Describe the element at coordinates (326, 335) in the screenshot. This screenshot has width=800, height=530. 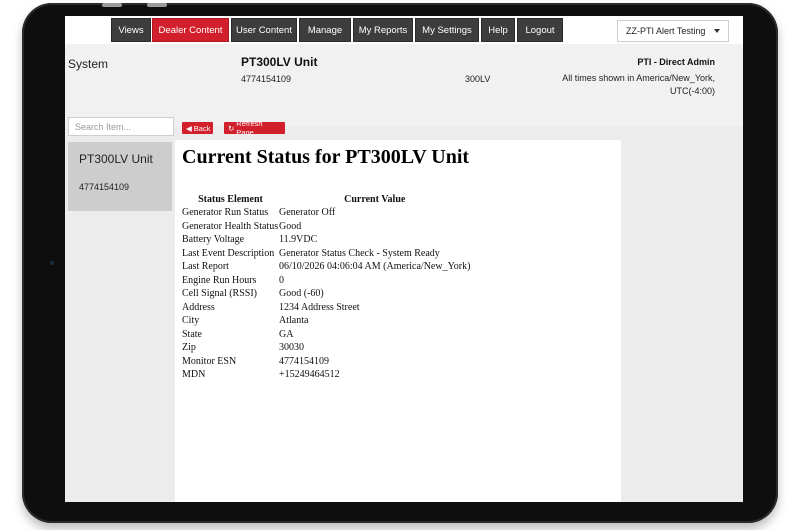
I see `table-row: State GA` at that location.